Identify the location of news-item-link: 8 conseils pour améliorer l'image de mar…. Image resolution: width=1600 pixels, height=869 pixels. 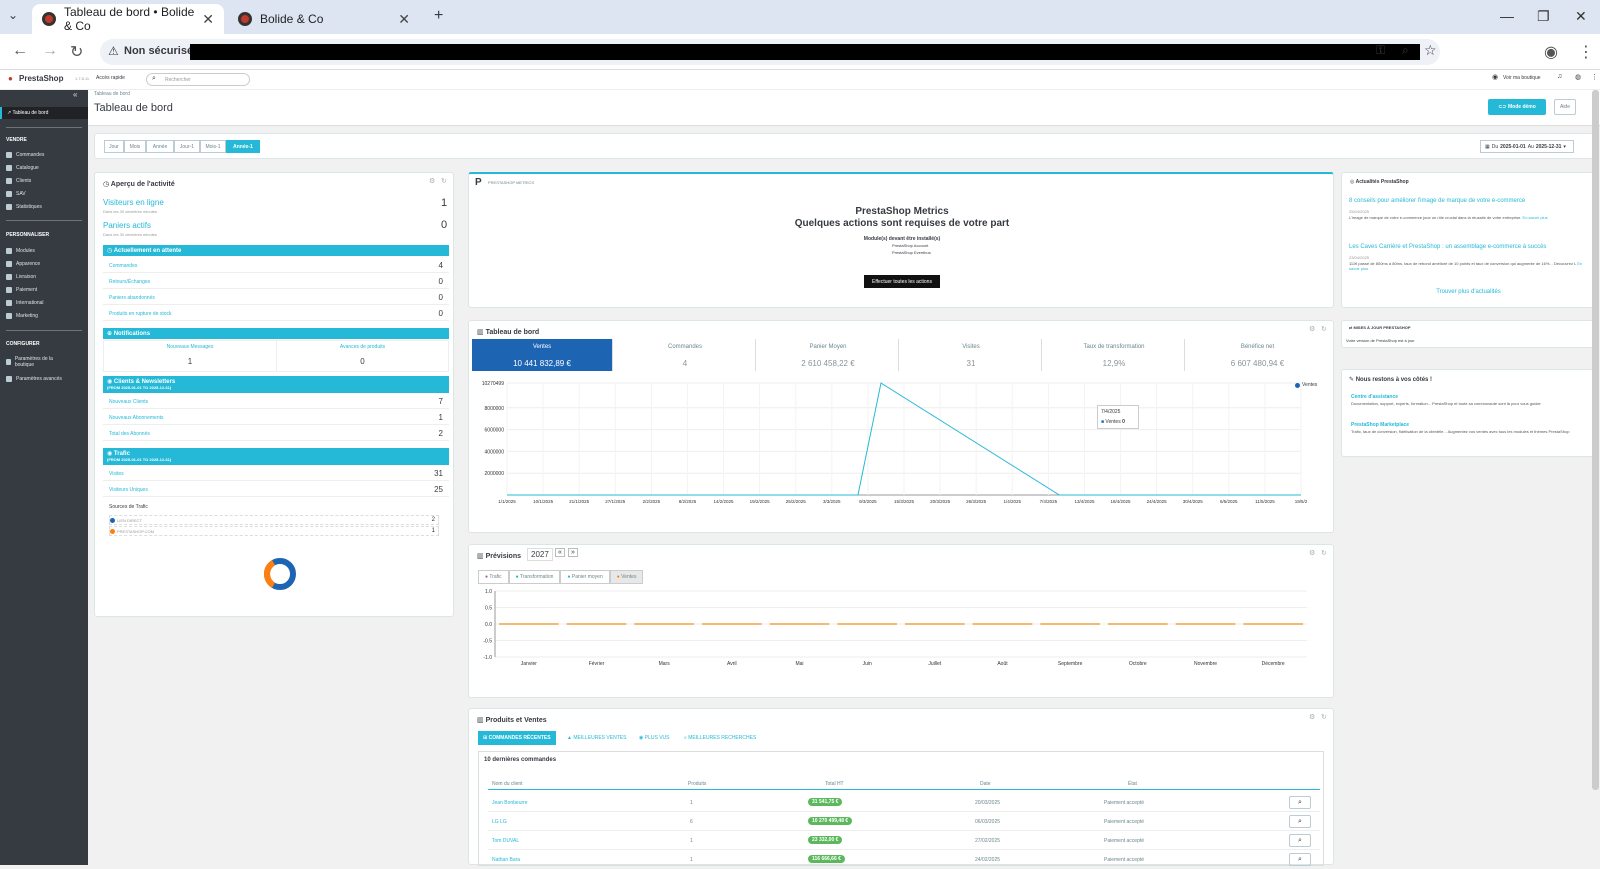
(1469, 201).